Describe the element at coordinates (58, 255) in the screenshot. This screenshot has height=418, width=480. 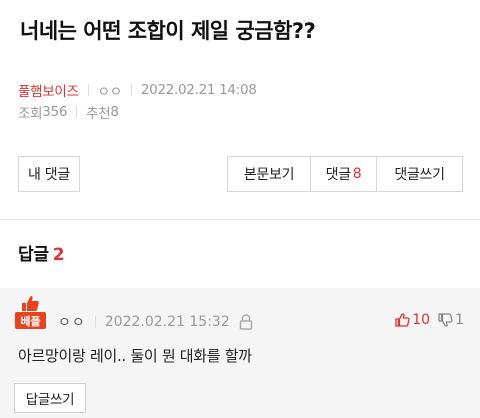
I see `replies-count: 2` at that location.